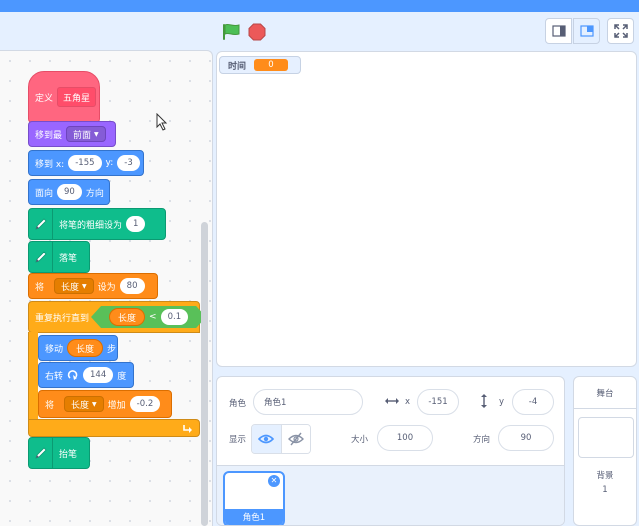 Image resolution: width=639 pixels, height=526 pixels. What do you see at coordinates (40, 287) in the screenshot?
I see `set-variable-label: 将` at bounding box center [40, 287].